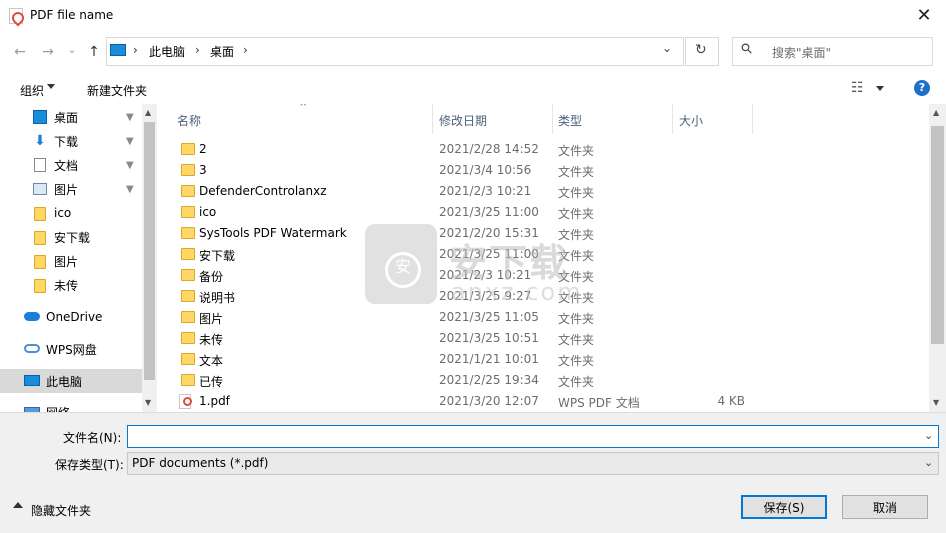 The height and width of the screenshot is (533, 946). Describe the element at coordinates (167, 51) in the screenshot. I see `breadcrumb-this-pc: 此电脑` at that location.